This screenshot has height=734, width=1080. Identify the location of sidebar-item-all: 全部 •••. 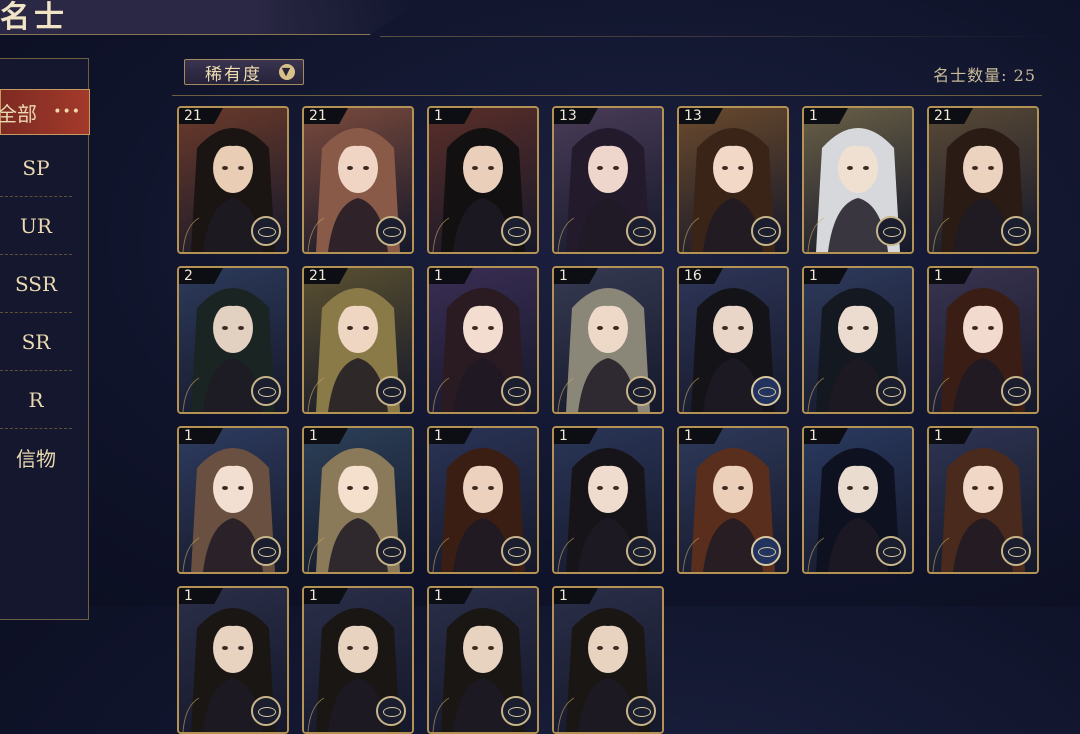
(45, 112).